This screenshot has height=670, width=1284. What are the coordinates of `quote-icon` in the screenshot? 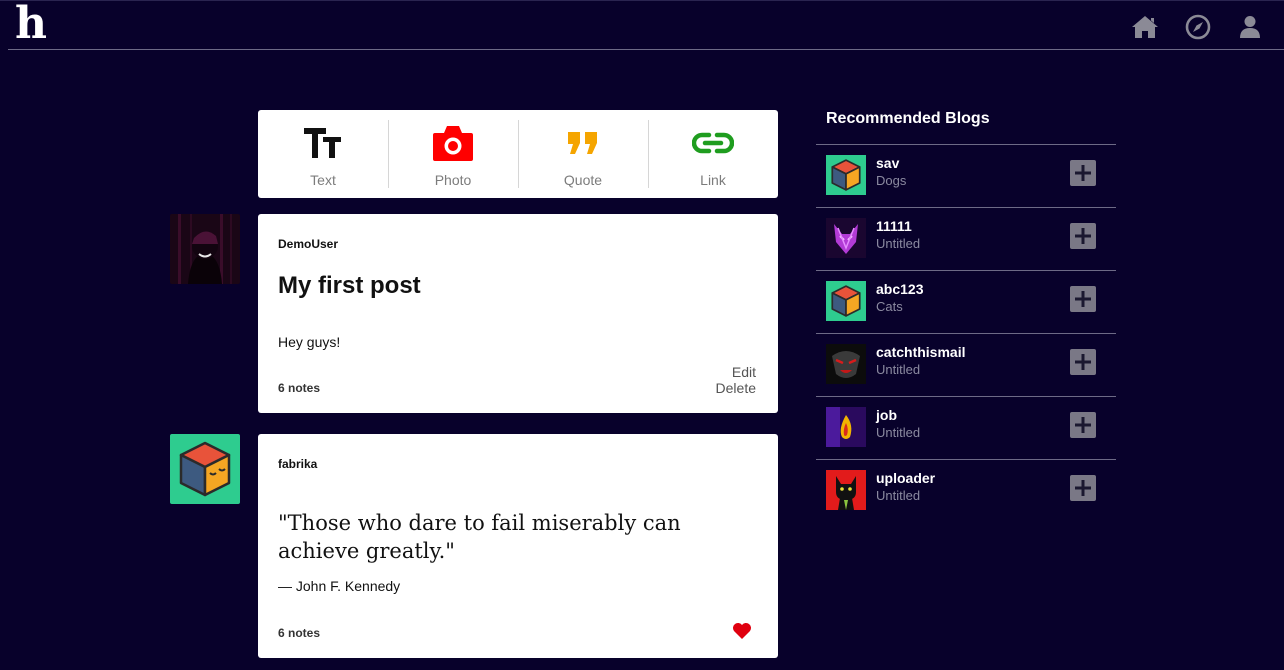 It's located at (583, 143).